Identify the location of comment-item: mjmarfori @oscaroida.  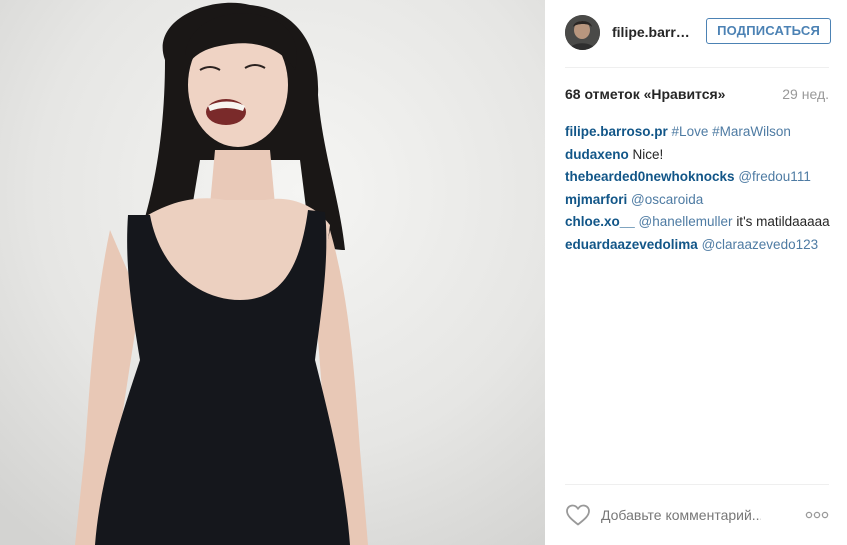
(698, 200).